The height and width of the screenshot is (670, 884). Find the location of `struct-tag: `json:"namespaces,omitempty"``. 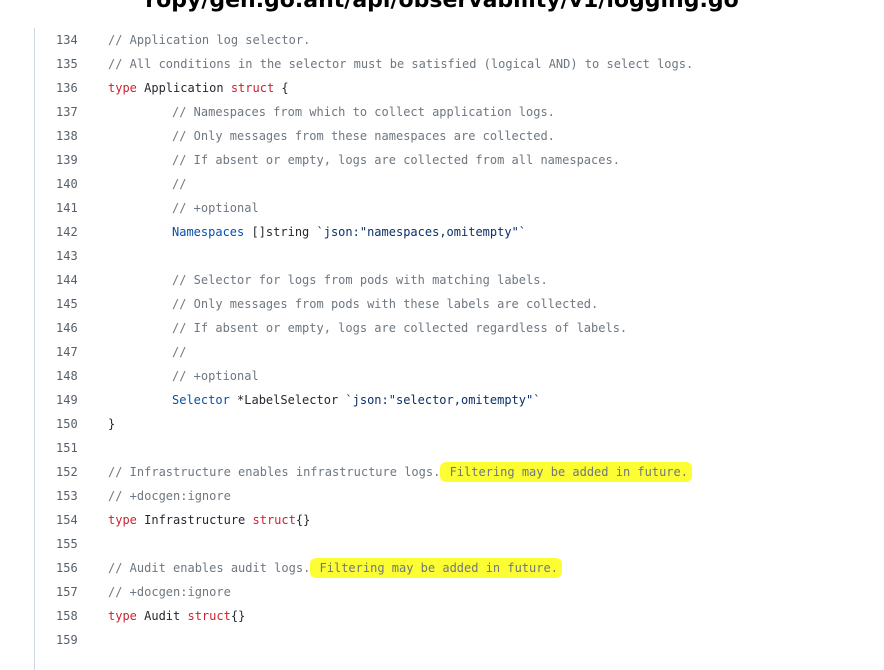

struct-tag: `json:"namespaces,omitempty"` is located at coordinates (421, 232).